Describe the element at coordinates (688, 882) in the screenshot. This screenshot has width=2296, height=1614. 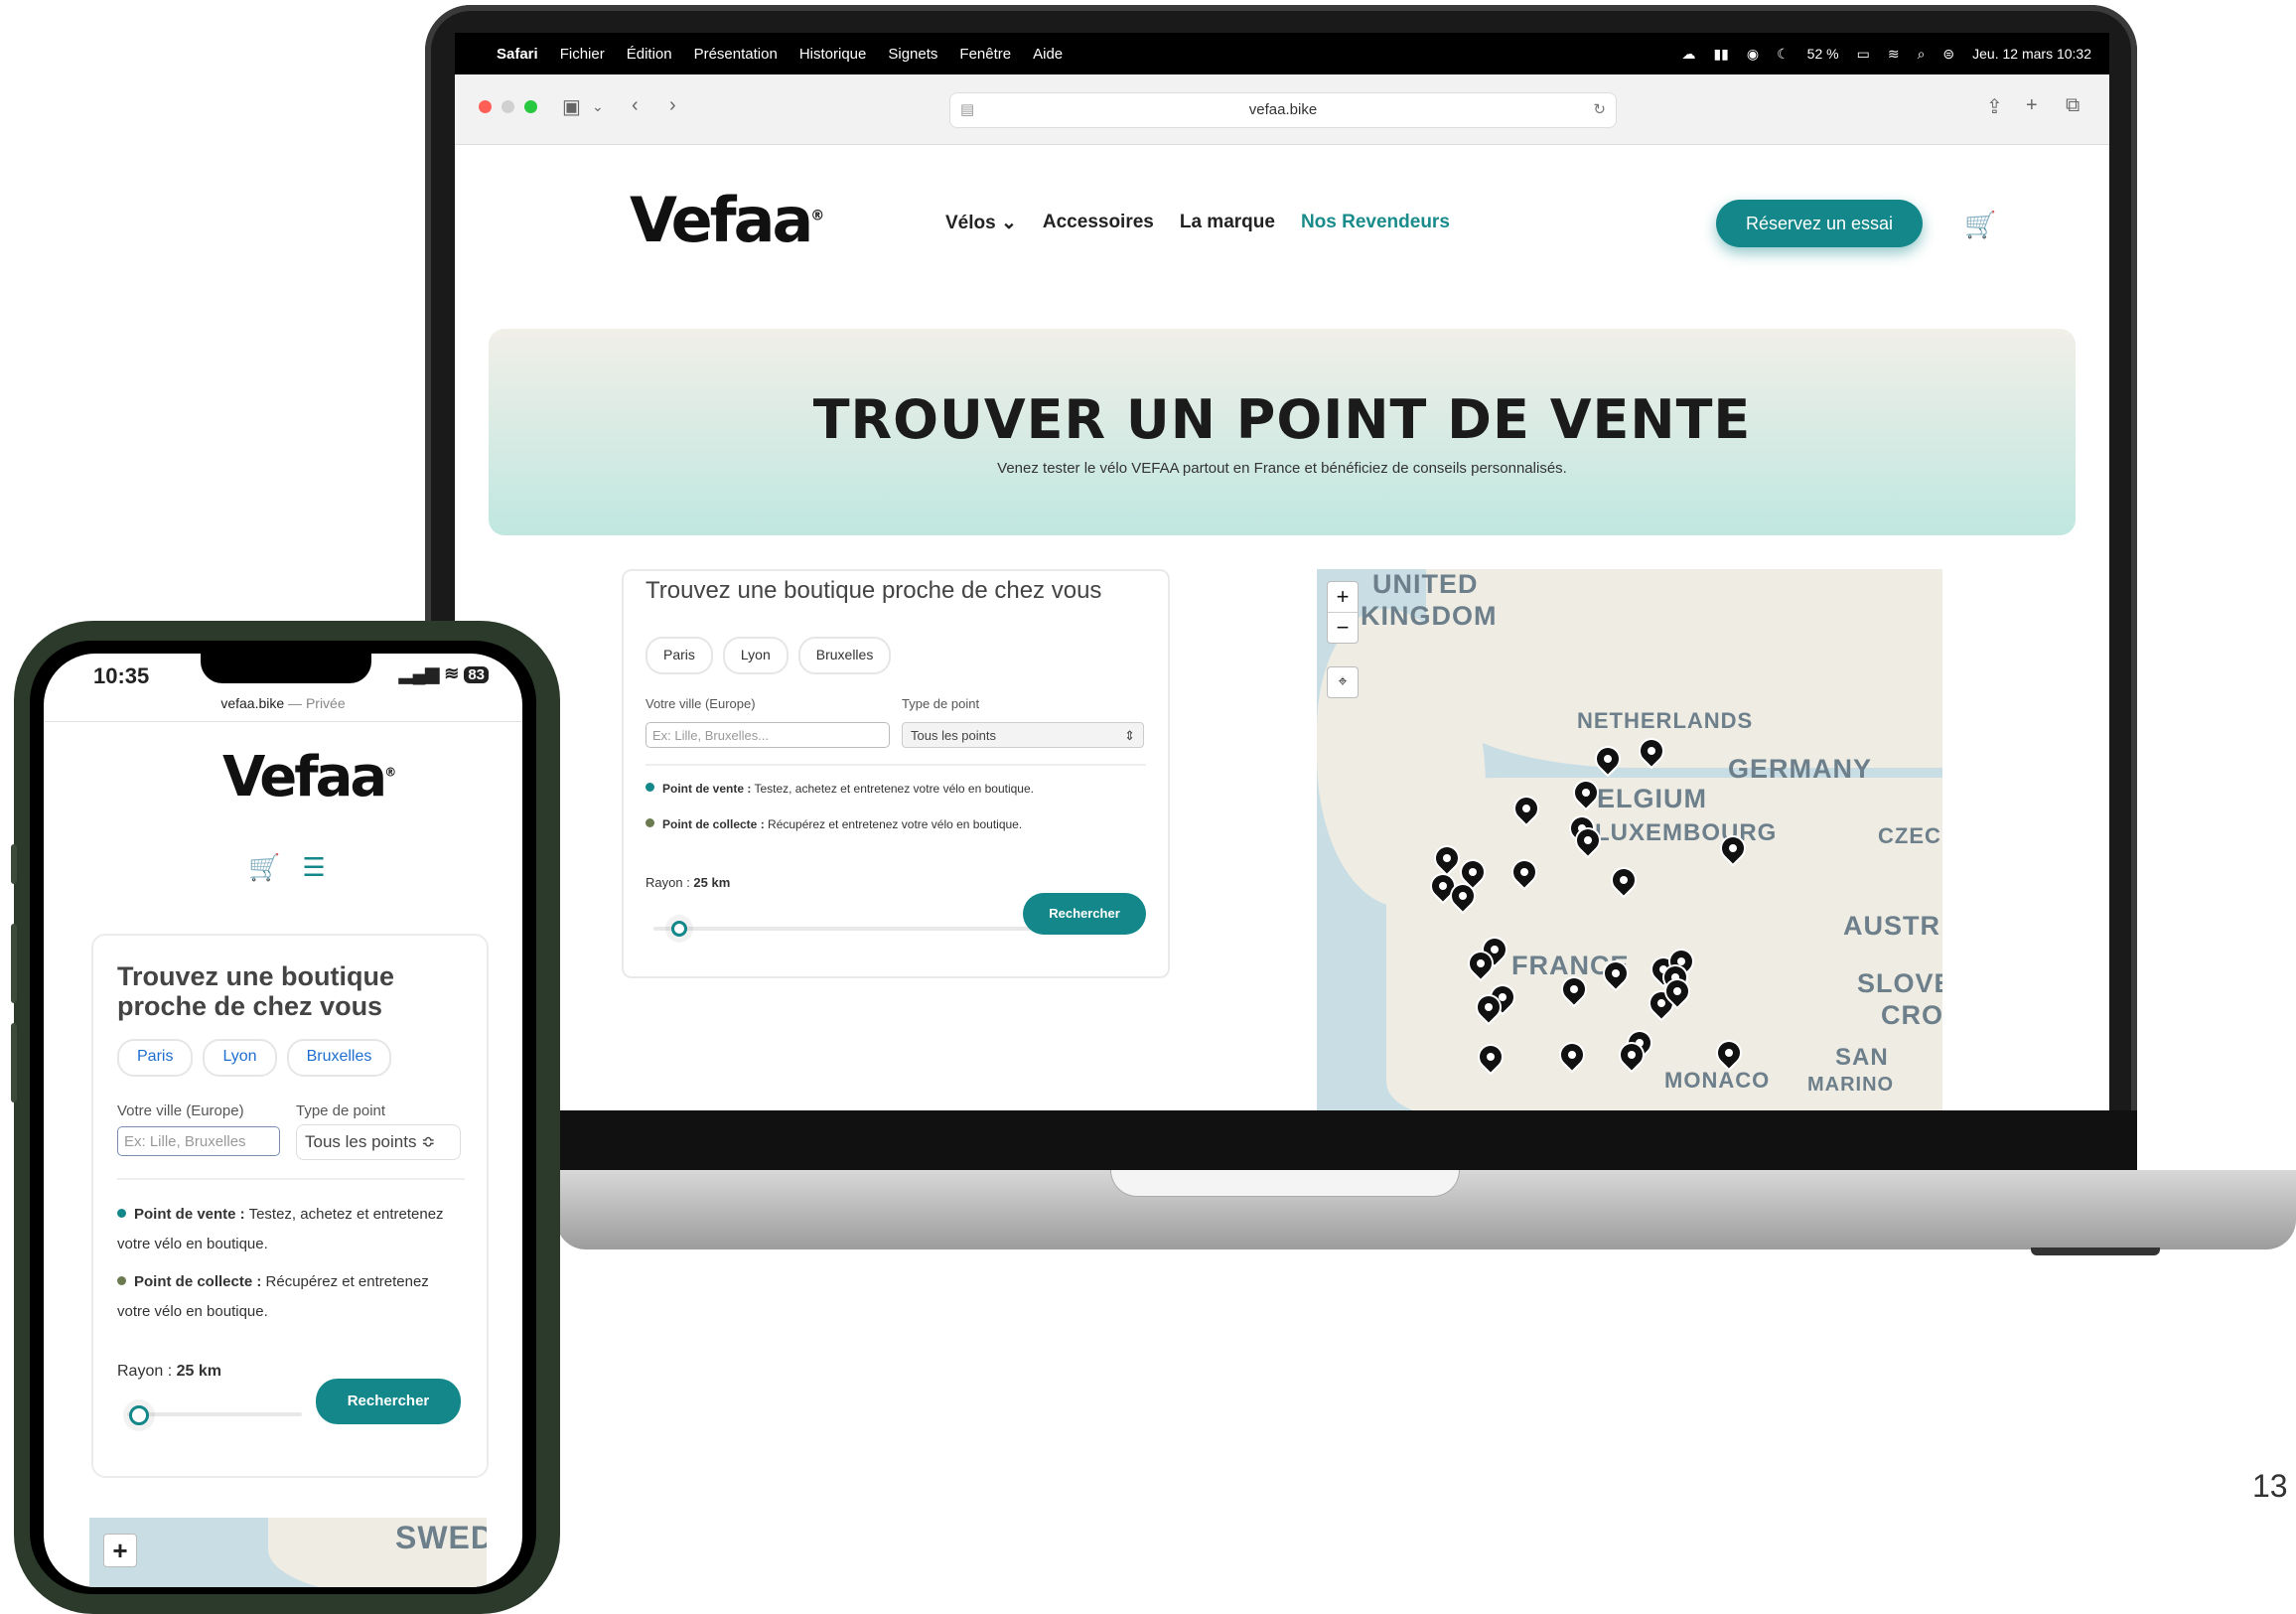
I see `radius-label: Rayon : 25 km` at that location.